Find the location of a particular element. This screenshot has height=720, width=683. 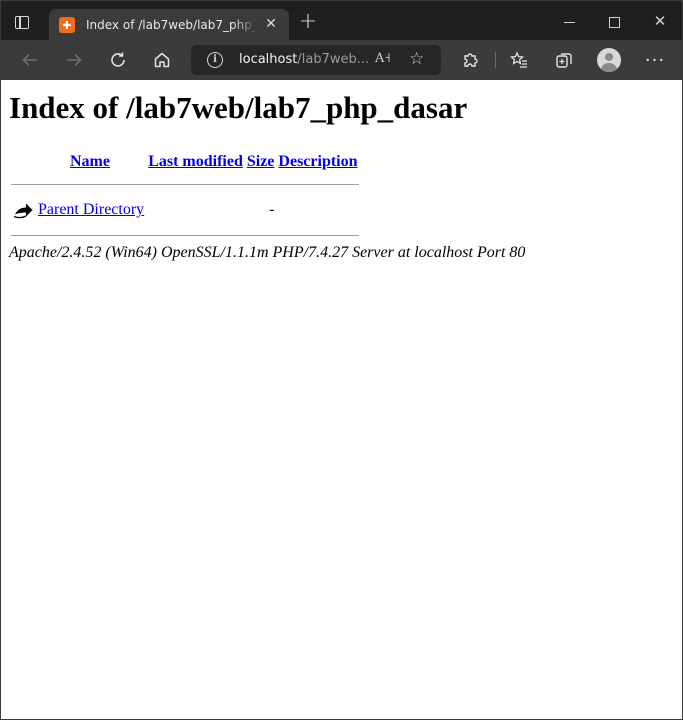

new-tab-button: + is located at coordinates (308, 22).